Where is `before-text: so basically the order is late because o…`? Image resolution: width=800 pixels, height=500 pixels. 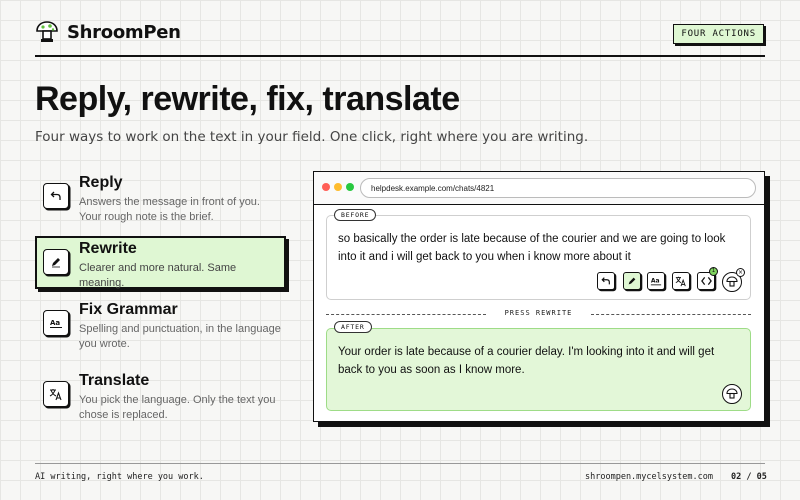
before-text: so basically the order is late because o… is located at coordinates (532, 248).